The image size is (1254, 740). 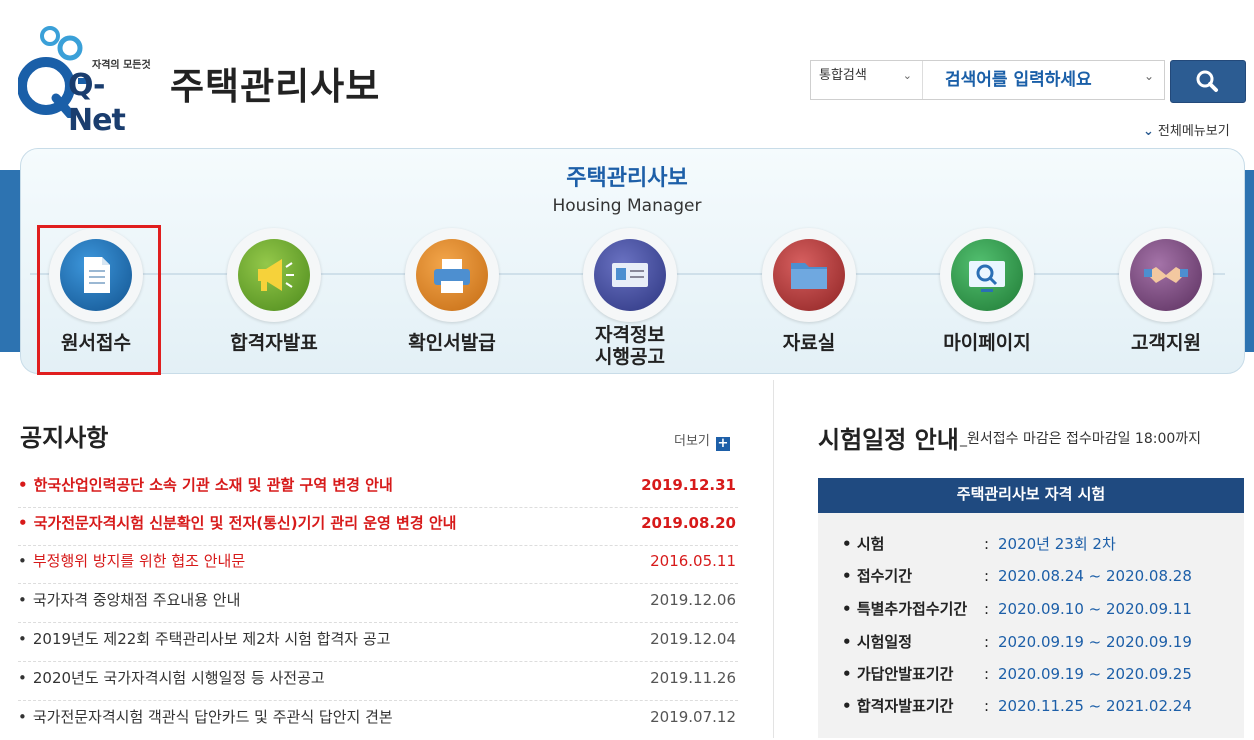 What do you see at coordinates (870, 544) in the screenshot?
I see `schedule-key: 시험` at bounding box center [870, 544].